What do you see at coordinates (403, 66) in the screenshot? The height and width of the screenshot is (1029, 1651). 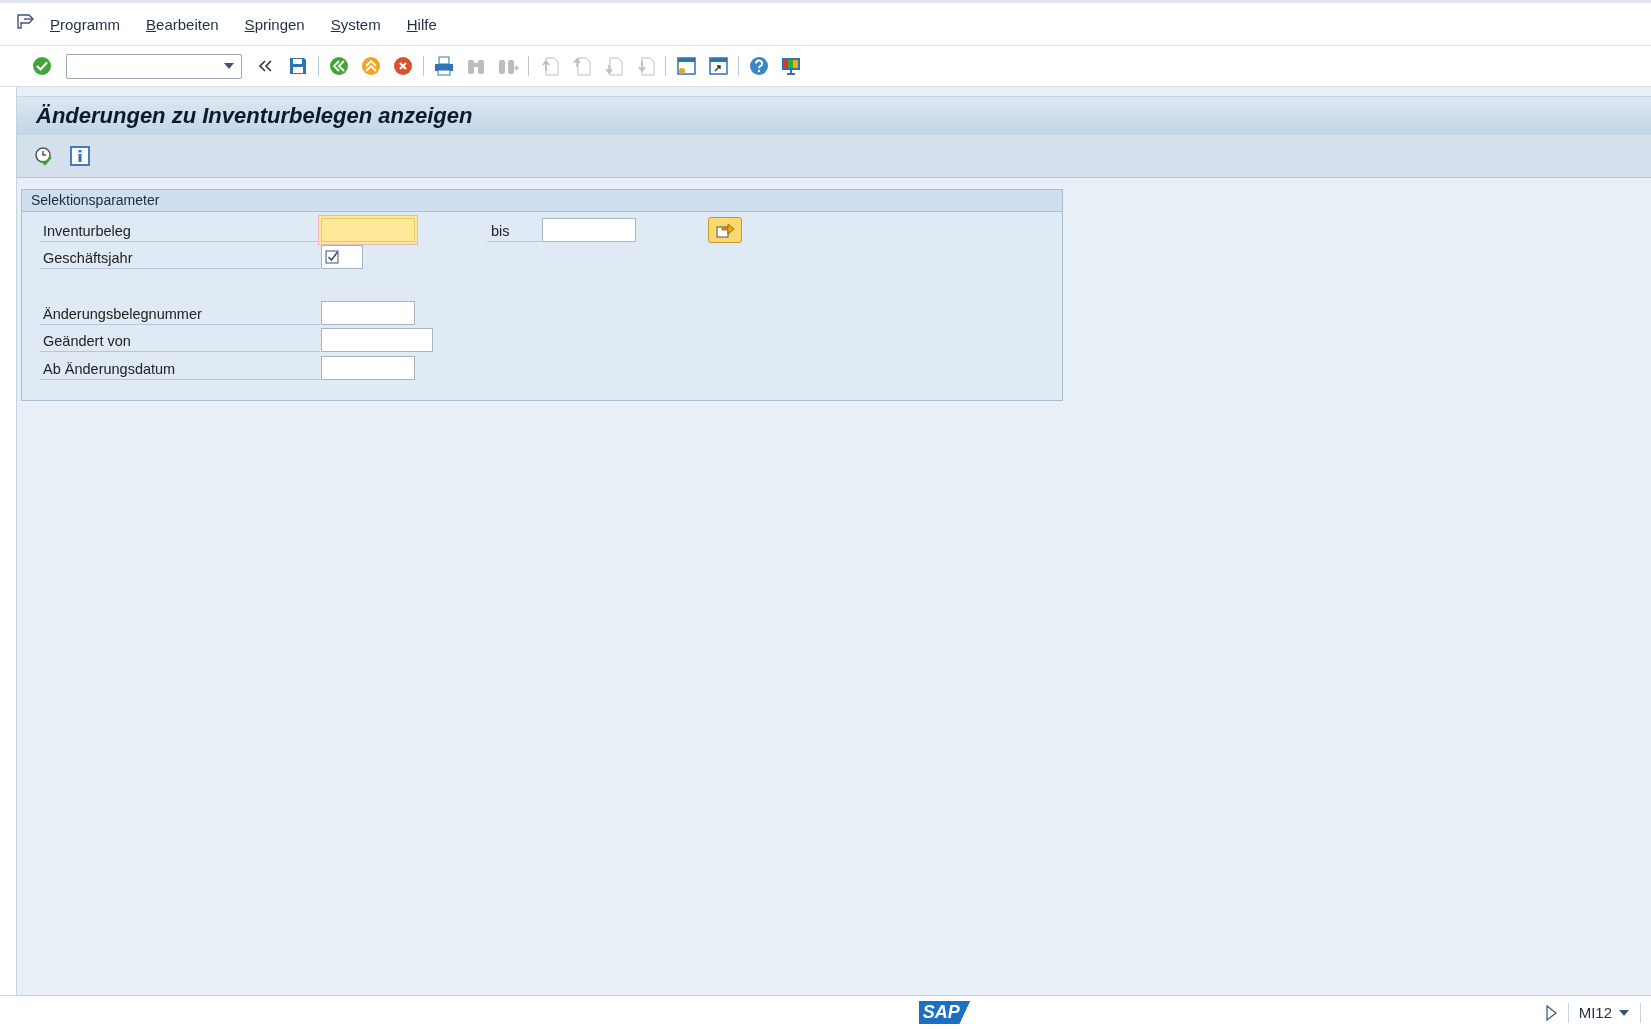 I see `cancel-icon` at bounding box center [403, 66].